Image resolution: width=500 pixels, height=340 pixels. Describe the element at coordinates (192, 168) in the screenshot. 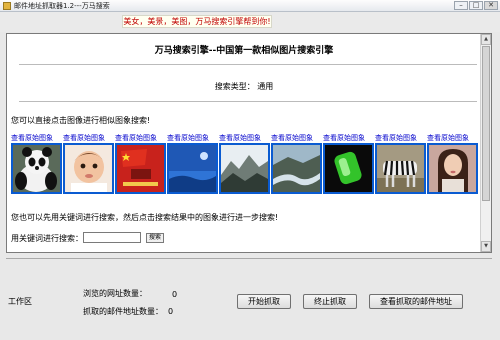

I see `blue-sky-photo` at that location.